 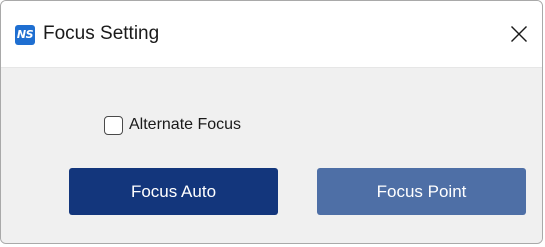 What do you see at coordinates (101, 33) in the screenshot?
I see `window-title: Focus Setting` at bounding box center [101, 33].